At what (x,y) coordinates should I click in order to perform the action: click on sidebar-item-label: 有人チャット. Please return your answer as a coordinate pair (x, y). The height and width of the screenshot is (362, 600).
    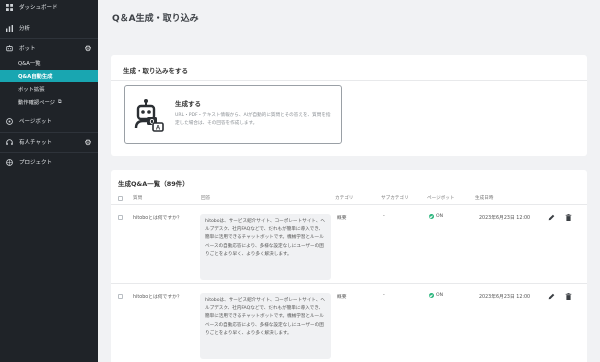
    Looking at the image, I should click on (35, 143).